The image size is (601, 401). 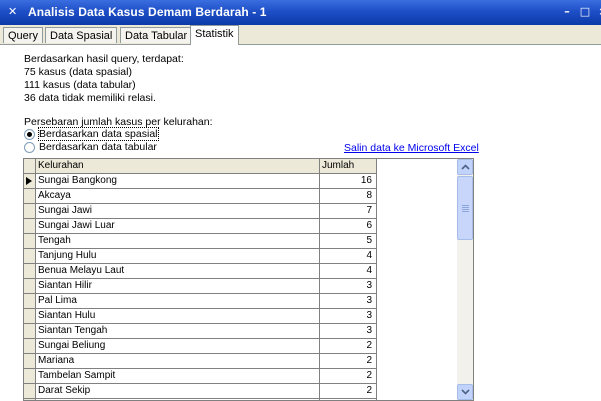 I want to click on summary-tabular: 111 kasus (data tabular), so click(x=80, y=85).